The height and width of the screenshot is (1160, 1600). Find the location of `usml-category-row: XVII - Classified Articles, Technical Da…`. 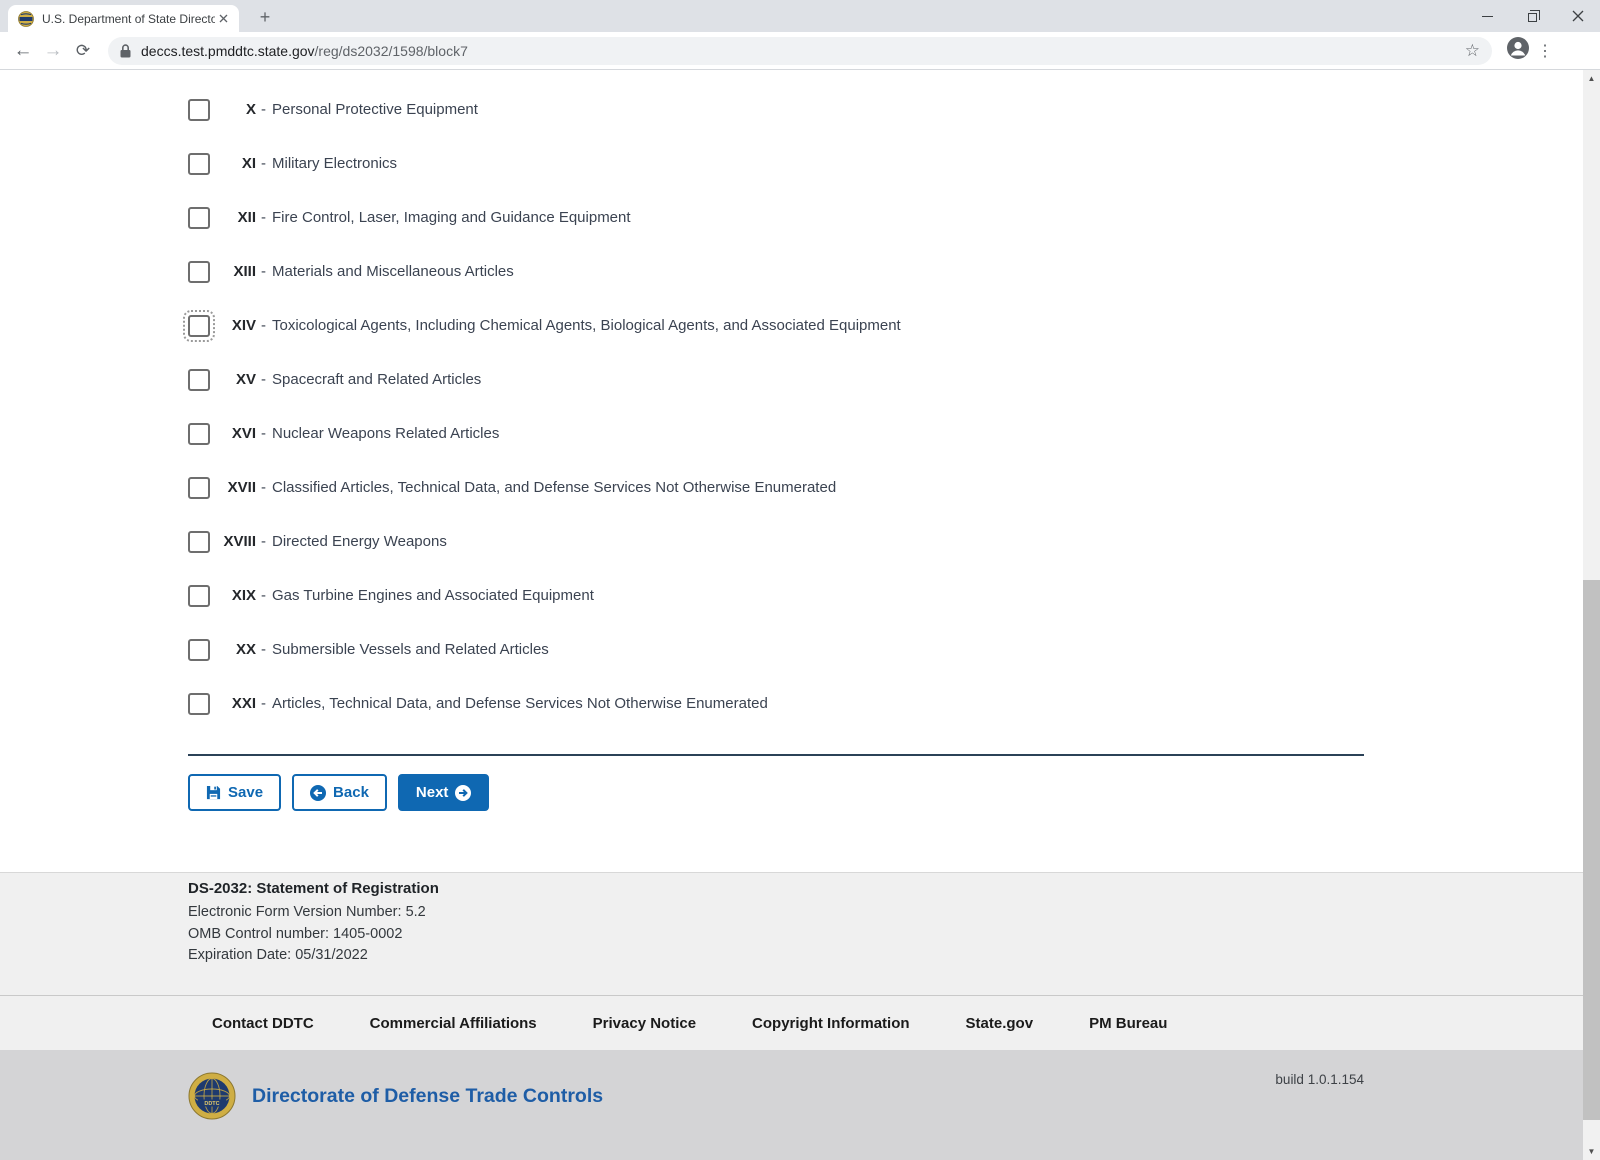

usml-category-row: XVII - Classified Articles, Technical Da… is located at coordinates (544, 487).